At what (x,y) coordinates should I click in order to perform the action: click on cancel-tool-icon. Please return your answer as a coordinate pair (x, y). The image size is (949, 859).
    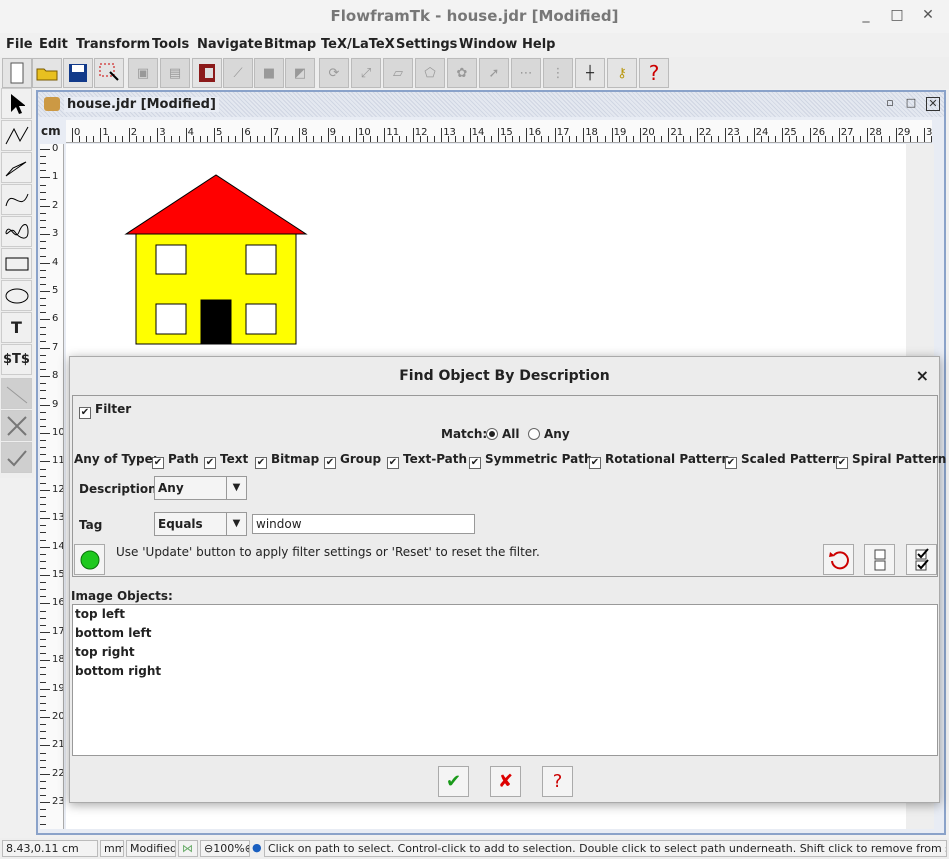
    Looking at the image, I should click on (16, 425).